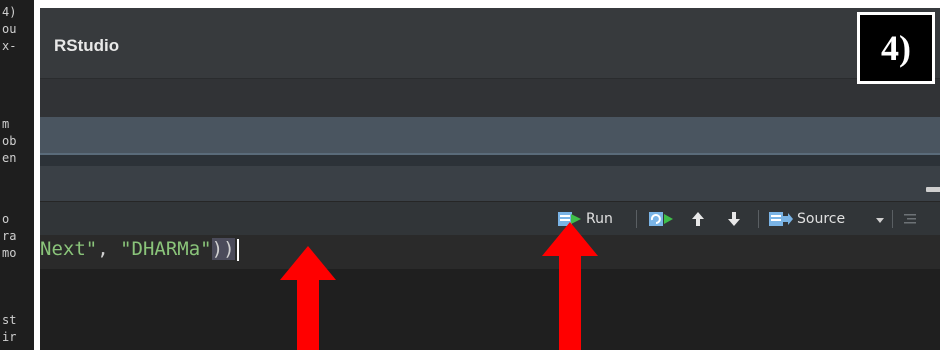 The width and height of the screenshot is (940, 350). I want to click on console-line: st, so click(9, 320).